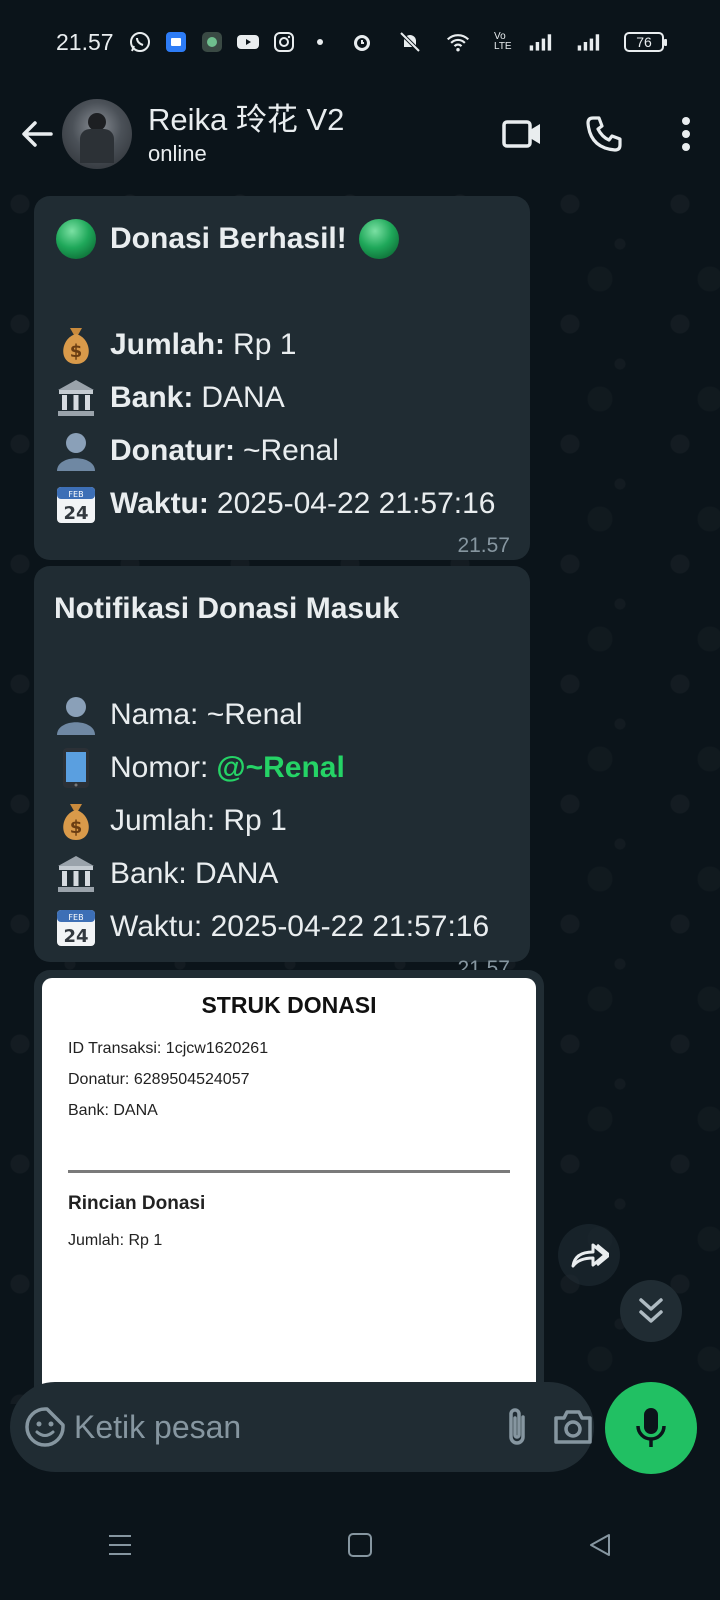 The height and width of the screenshot is (1600, 720). What do you see at coordinates (206, 714) in the screenshot?
I see `line-text: Nama: ~Renal` at bounding box center [206, 714].